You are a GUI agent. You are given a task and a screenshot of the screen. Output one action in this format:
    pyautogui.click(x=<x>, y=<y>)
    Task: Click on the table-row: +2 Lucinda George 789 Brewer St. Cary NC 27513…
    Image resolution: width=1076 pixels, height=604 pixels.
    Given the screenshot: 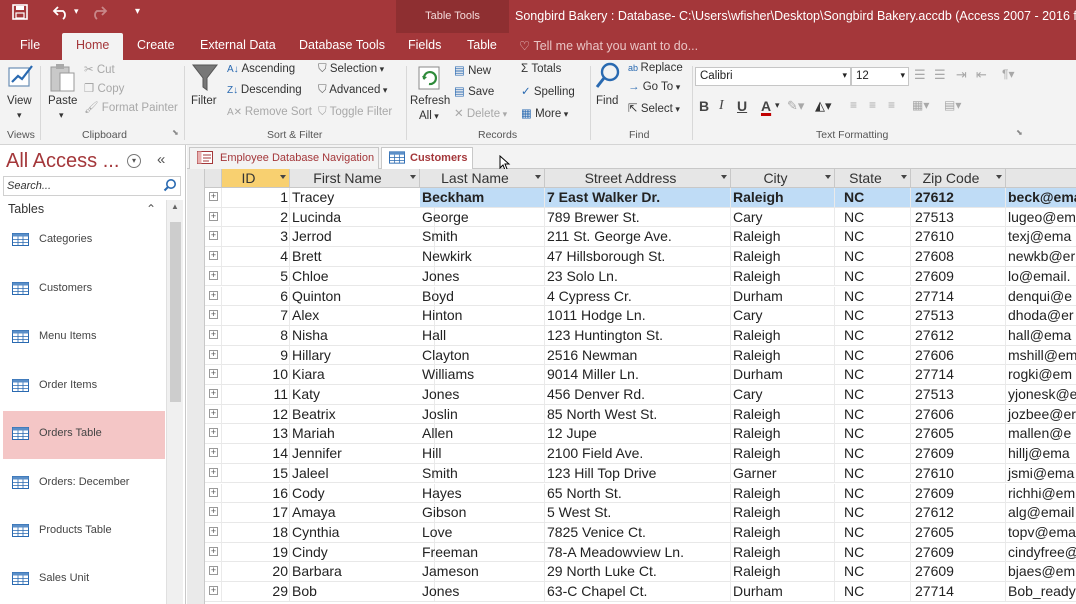 What is the action you would take?
    pyautogui.click(x=640, y=217)
    